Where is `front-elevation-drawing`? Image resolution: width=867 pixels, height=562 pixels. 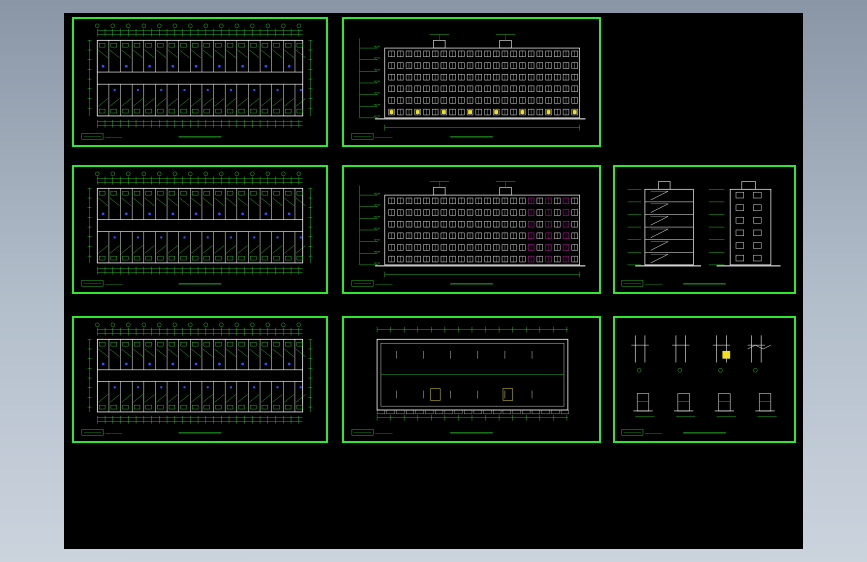 front-elevation-drawing is located at coordinates (468, 87).